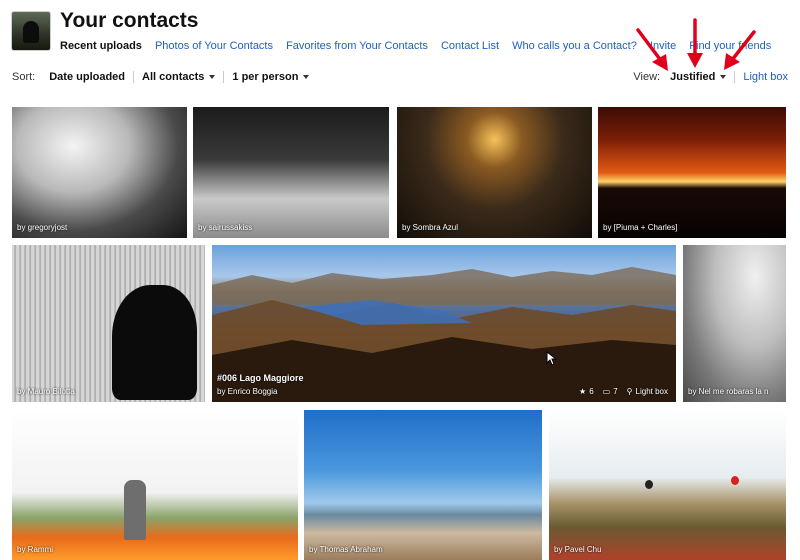 Image resolution: width=800 pixels, height=560 pixels. What do you see at coordinates (629, 391) in the screenshot?
I see `search-icon: ⚲` at bounding box center [629, 391].